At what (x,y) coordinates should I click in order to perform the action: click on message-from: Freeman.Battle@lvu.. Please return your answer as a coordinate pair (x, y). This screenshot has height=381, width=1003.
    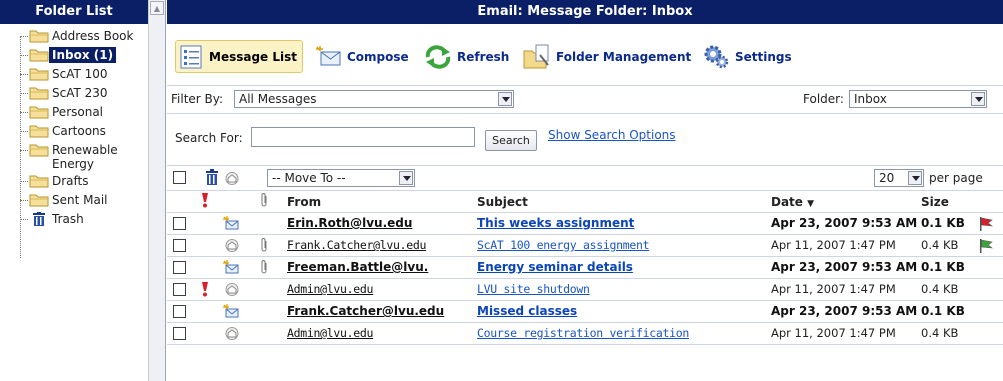
    Looking at the image, I should click on (357, 267).